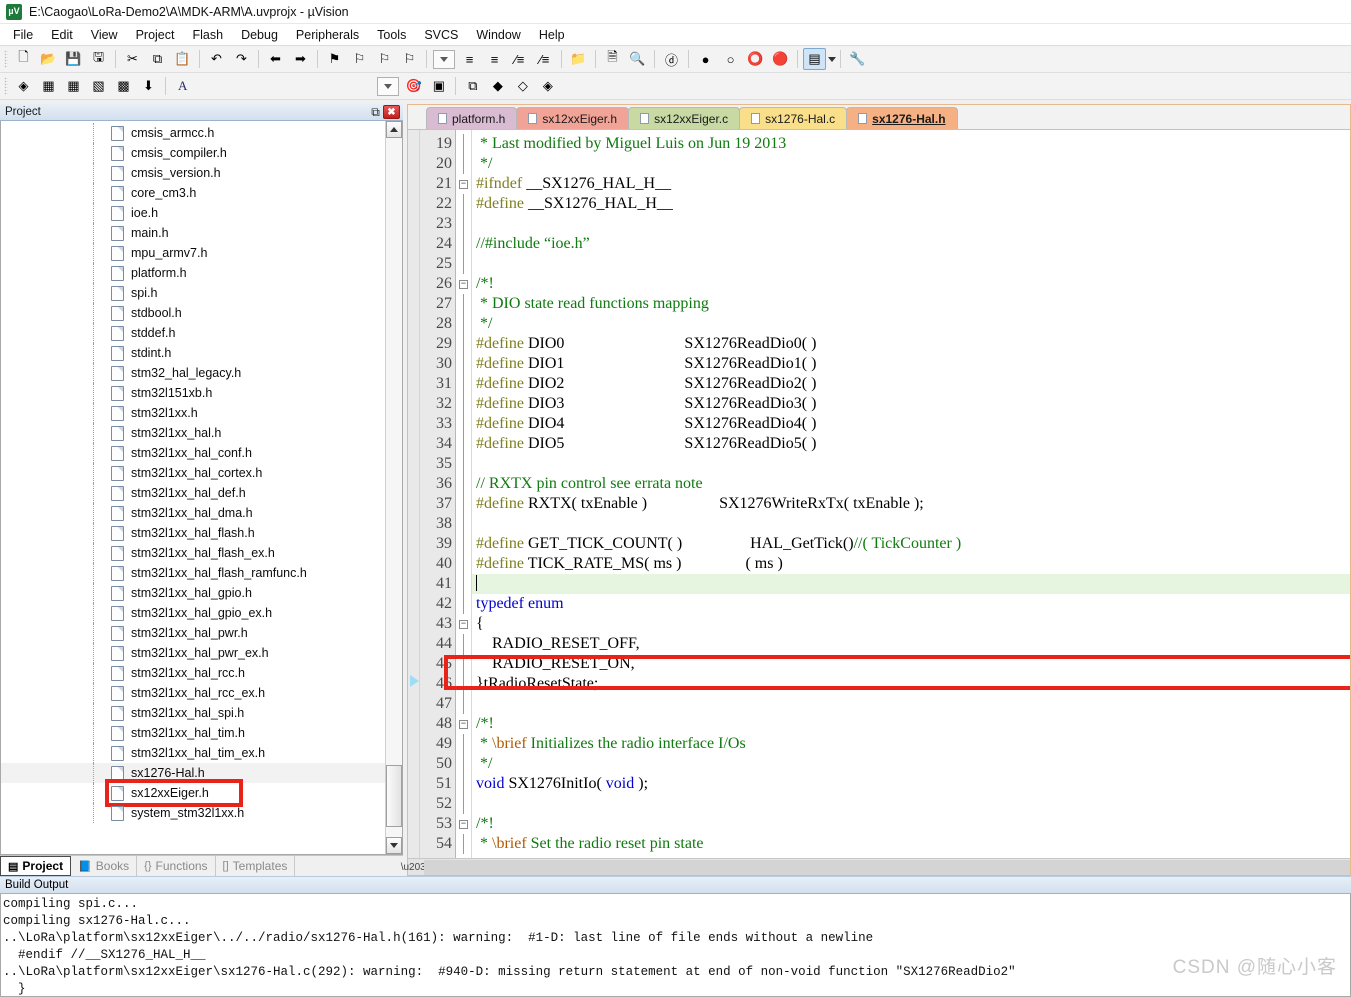 This screenshot has width=1351, height=997. What do you see at coordinates (552, 35) in the screenshot?
I see `menu-item-help: Help` at bounding box center [552, 35].